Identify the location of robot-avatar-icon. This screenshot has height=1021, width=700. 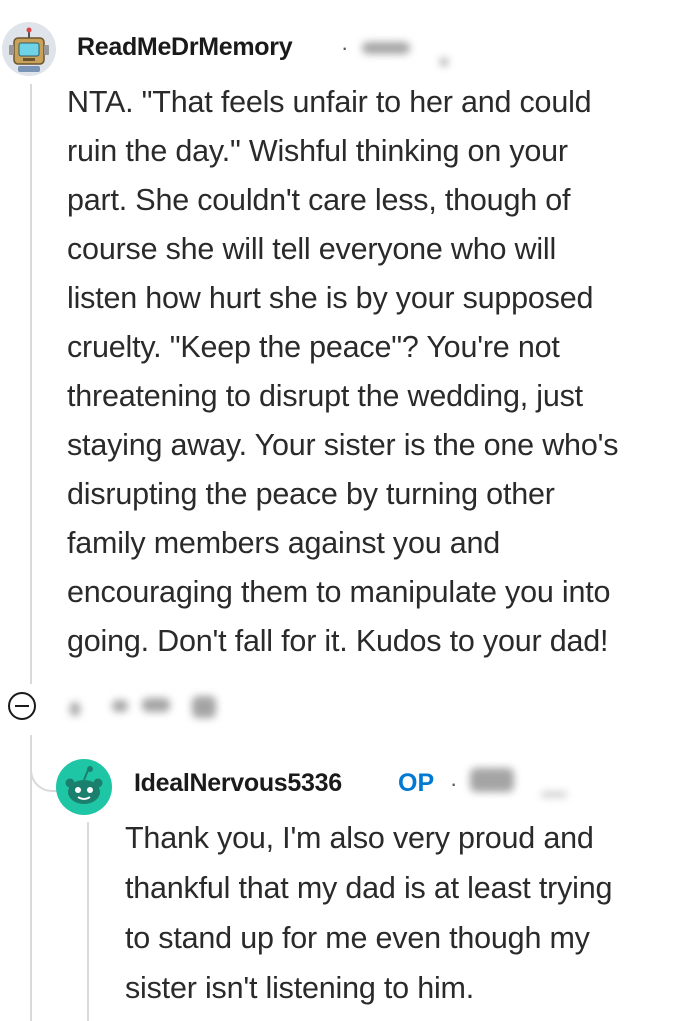
(29, 49).